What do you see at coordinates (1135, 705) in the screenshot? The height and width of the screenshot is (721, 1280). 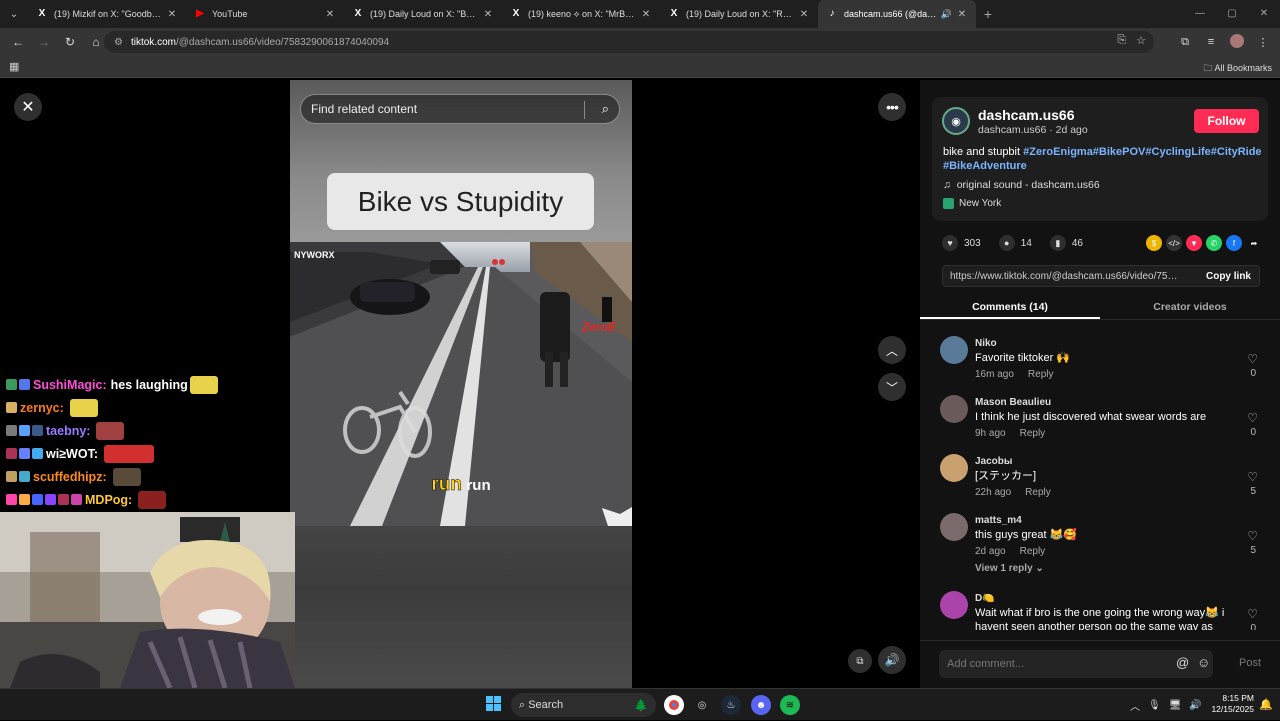 I see `tray-chevron-icon: ︿` at bounding box center [1135, 705].